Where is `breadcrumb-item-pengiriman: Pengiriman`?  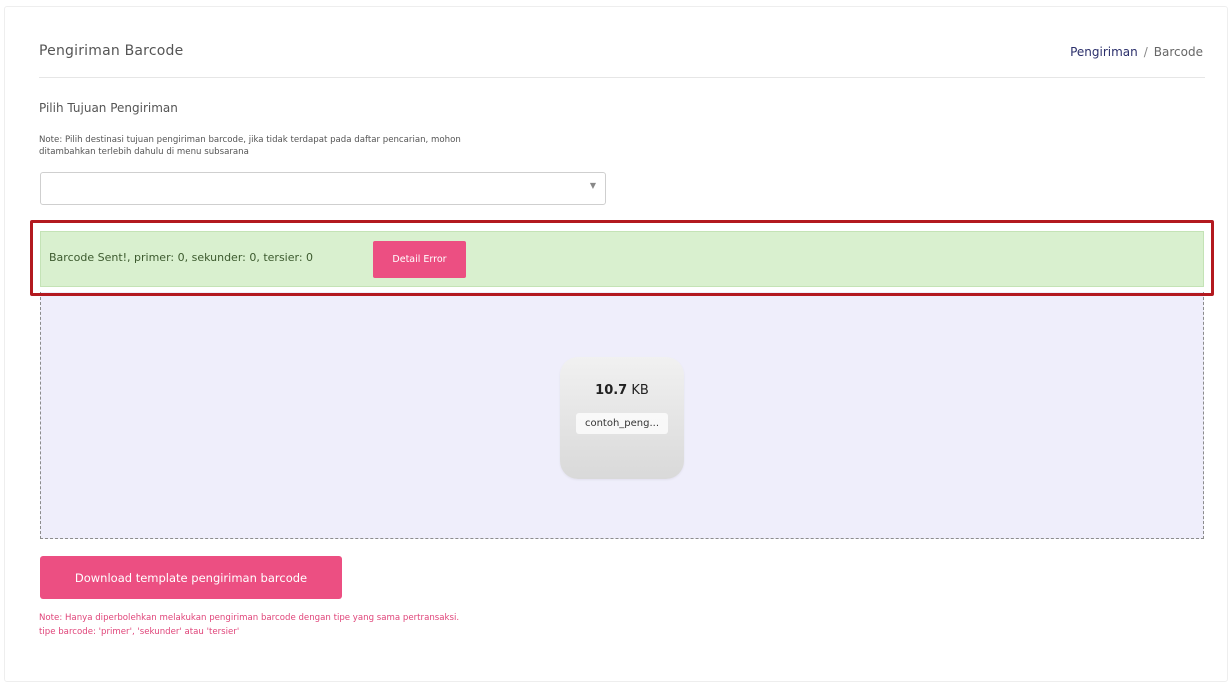 breadcrumb-item-pengiriman: Pengiriman is located at coordinates (1104, 52).